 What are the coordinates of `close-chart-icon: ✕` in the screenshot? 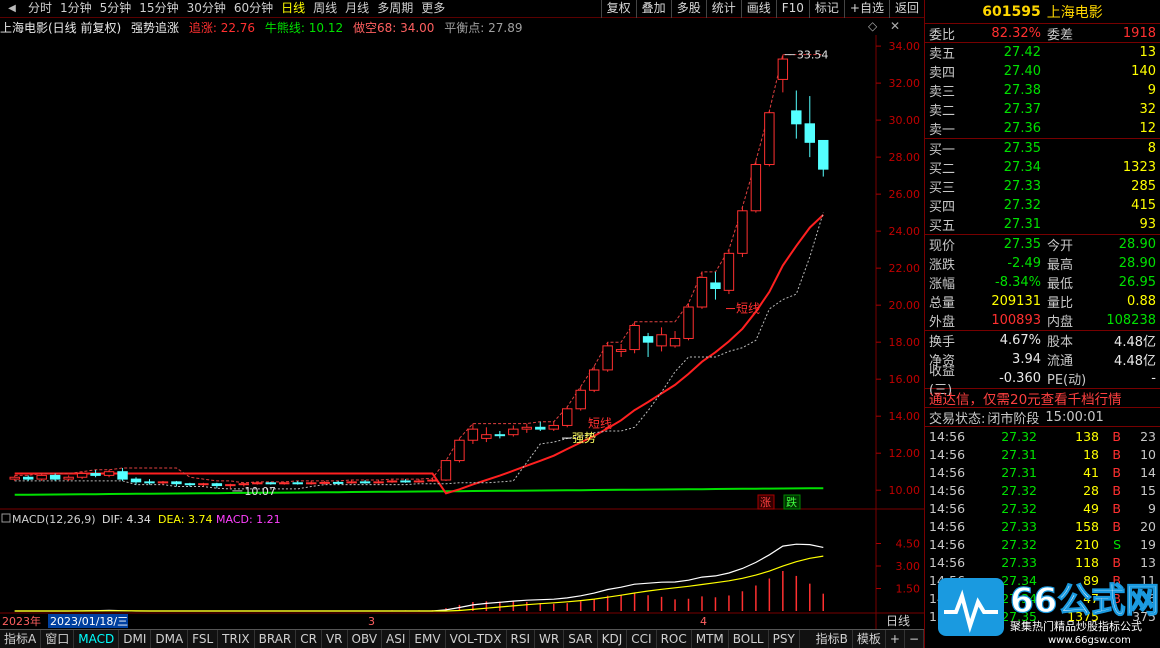 It's located at (895, 26).